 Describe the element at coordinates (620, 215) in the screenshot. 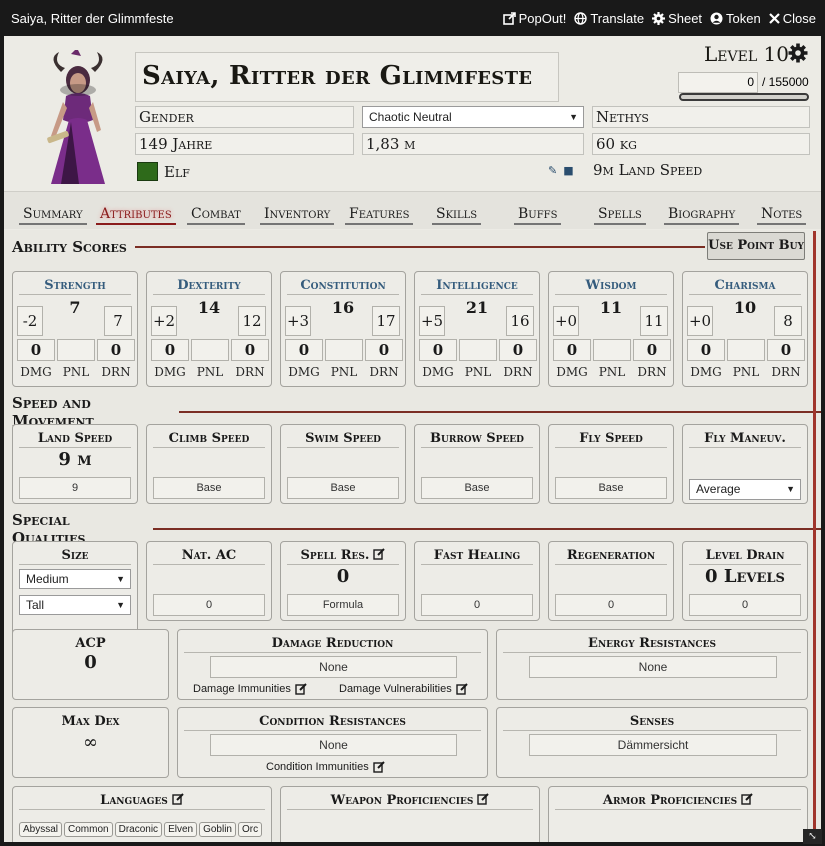

I see `tab-spells: Spells` at that location.